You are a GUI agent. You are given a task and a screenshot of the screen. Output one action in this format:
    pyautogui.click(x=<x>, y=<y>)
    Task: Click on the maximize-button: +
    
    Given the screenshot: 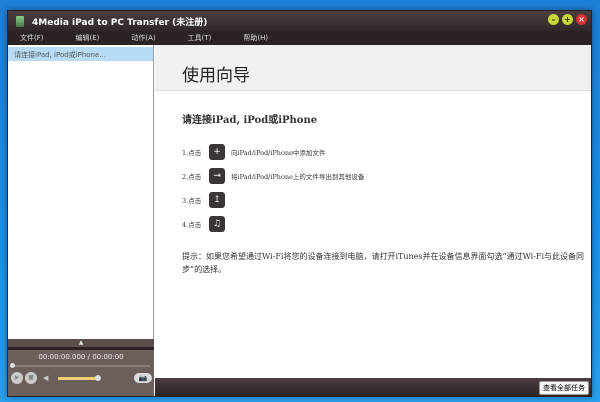 What is the action you would take?
    pyautogui.click(x=567, y=19)
    